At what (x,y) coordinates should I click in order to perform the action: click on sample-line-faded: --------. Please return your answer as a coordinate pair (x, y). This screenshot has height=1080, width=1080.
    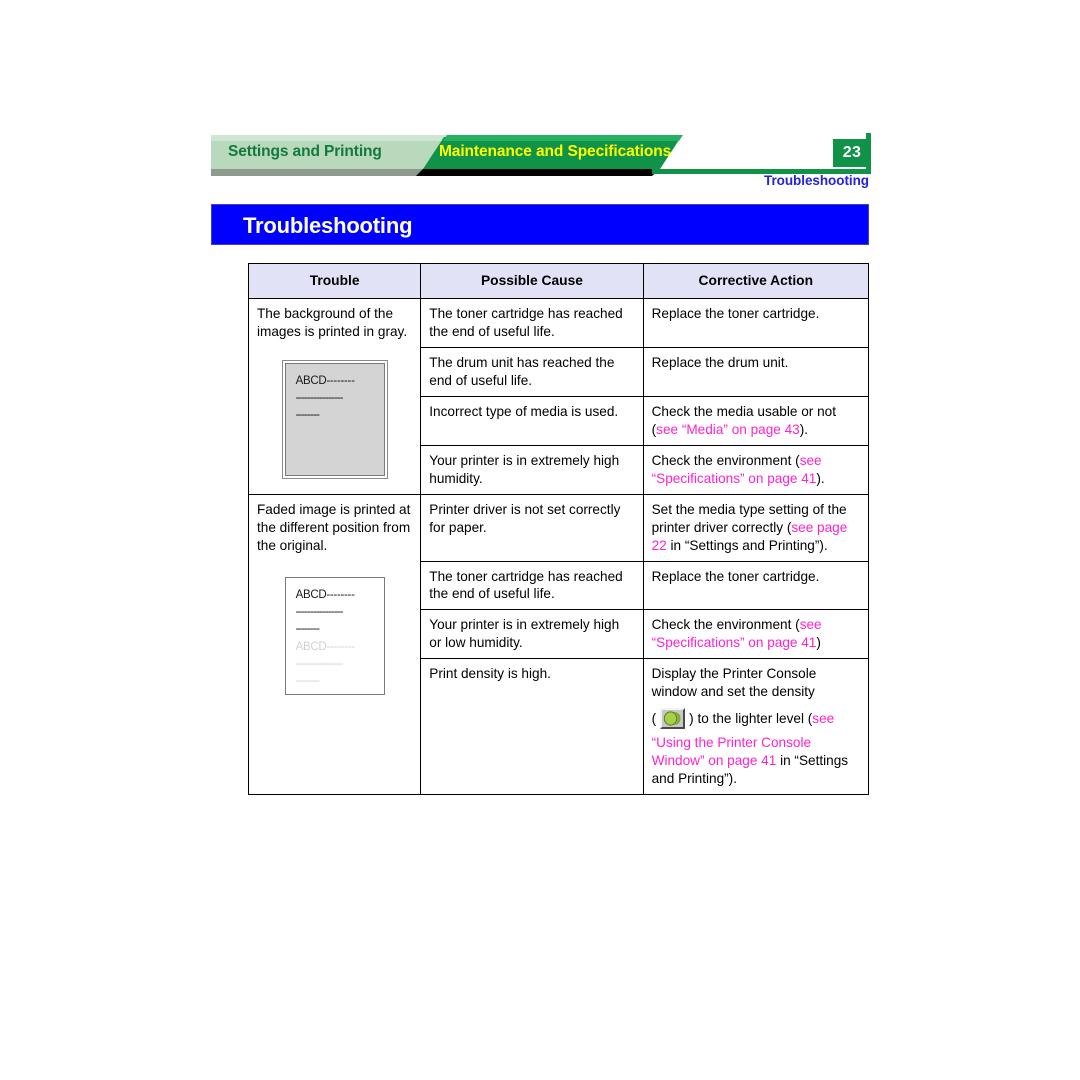
    Looking at the image, I should click on (307, 680).